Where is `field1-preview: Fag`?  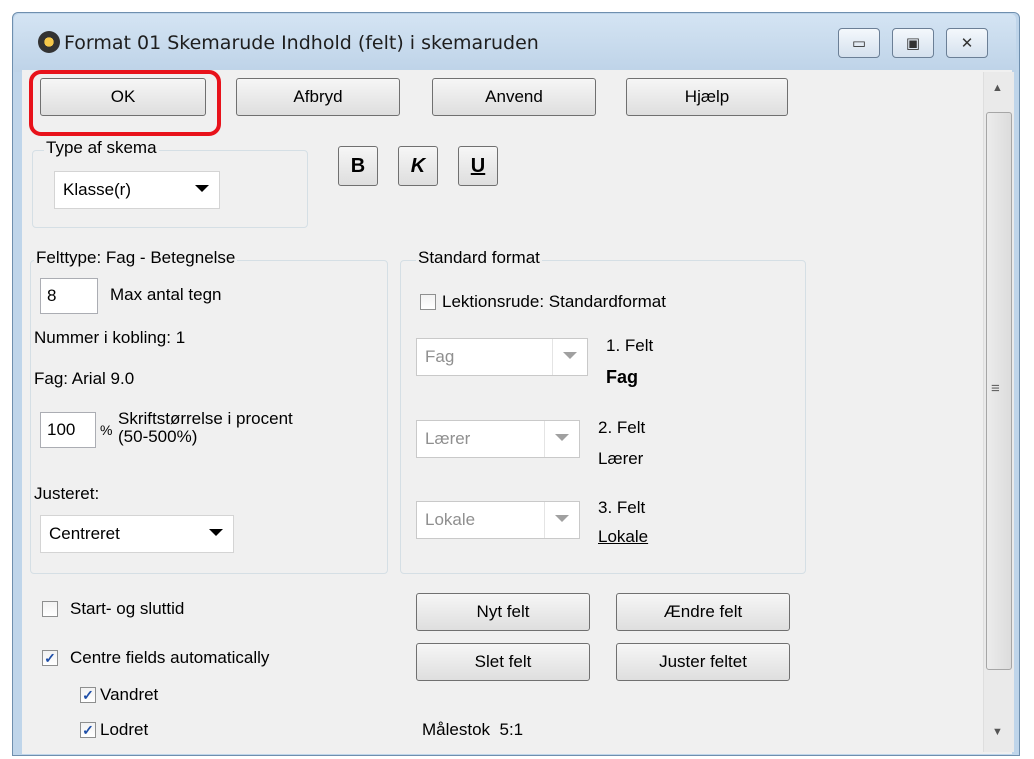
field1-preview: Fag is located at coordinates (622, 377).